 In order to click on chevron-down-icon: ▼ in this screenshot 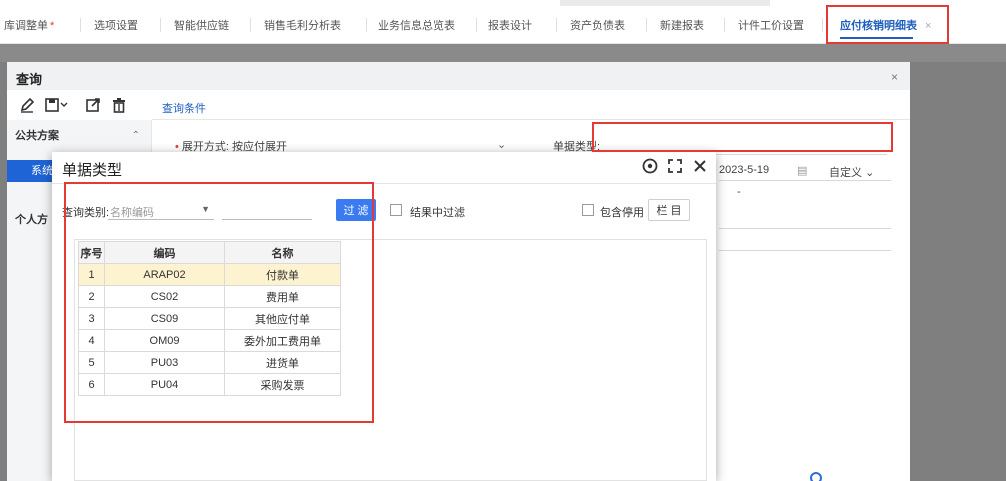, I will do `click(205, 209)`.